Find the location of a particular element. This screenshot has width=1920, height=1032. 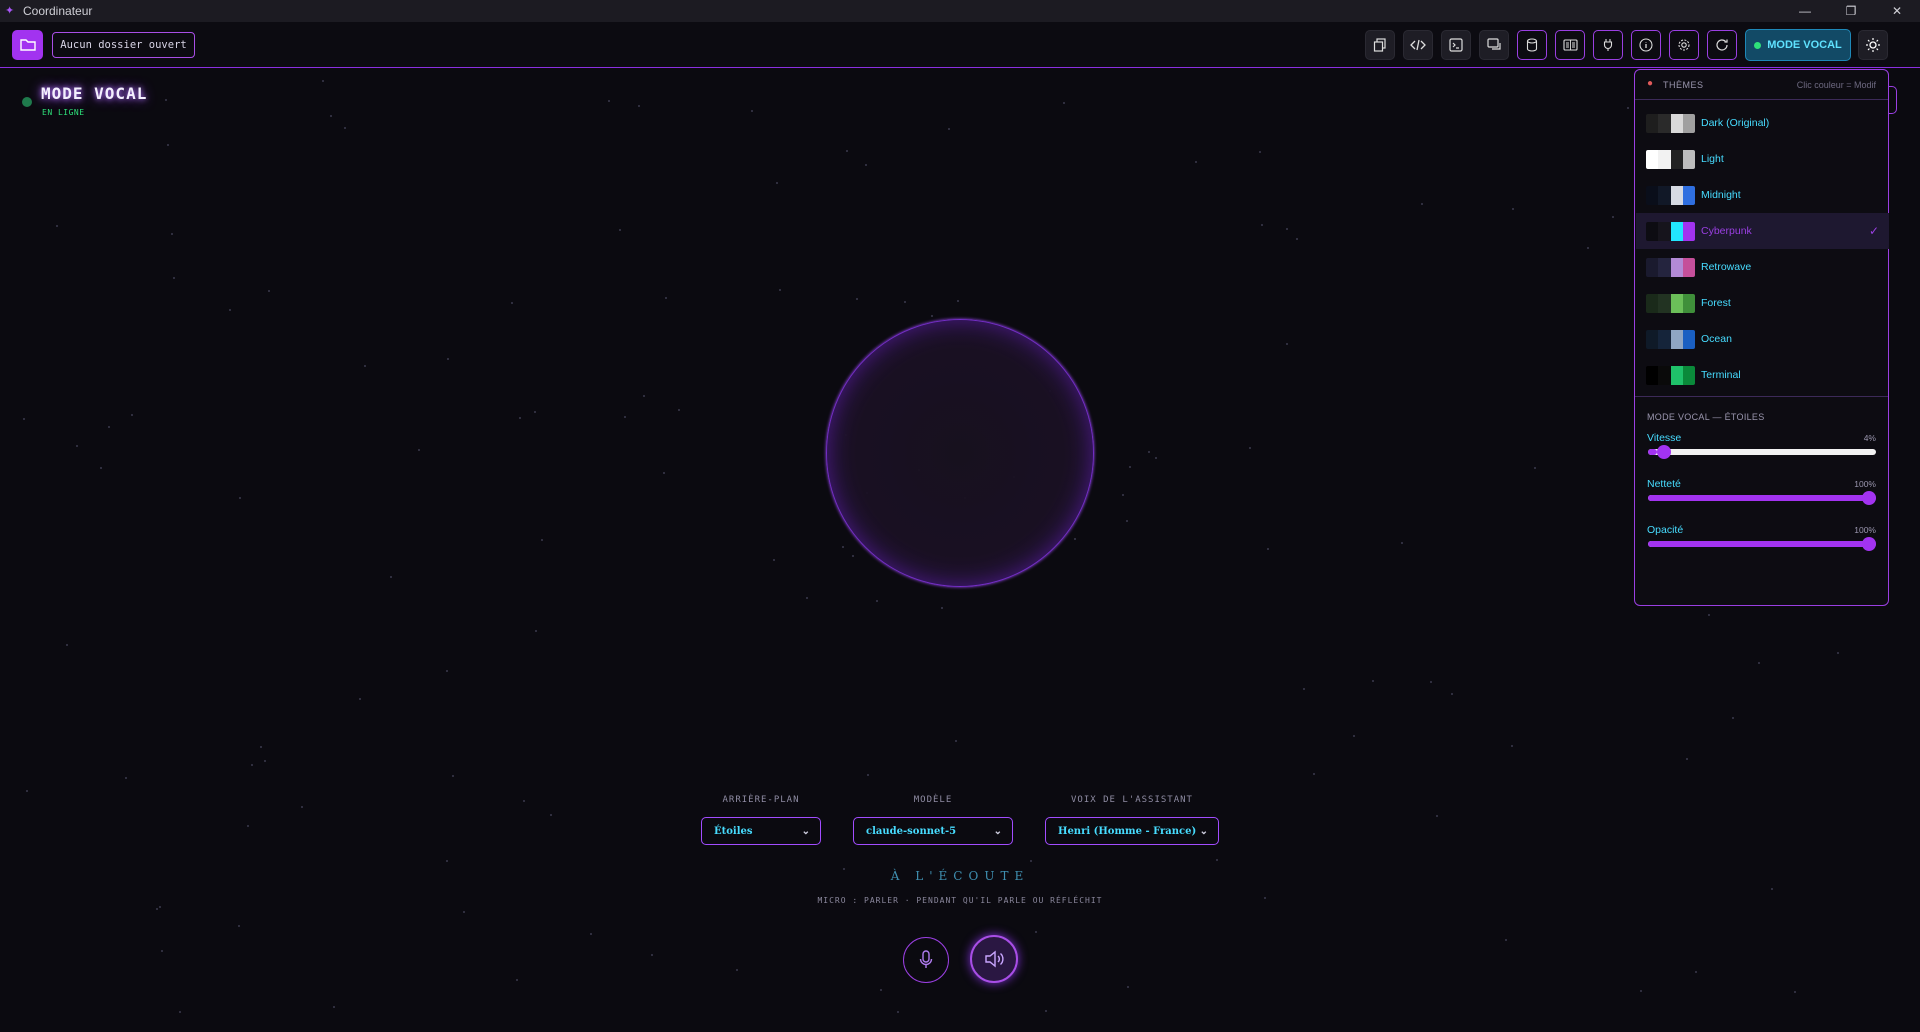

plugin-button is located at coordinates (1608, 45).